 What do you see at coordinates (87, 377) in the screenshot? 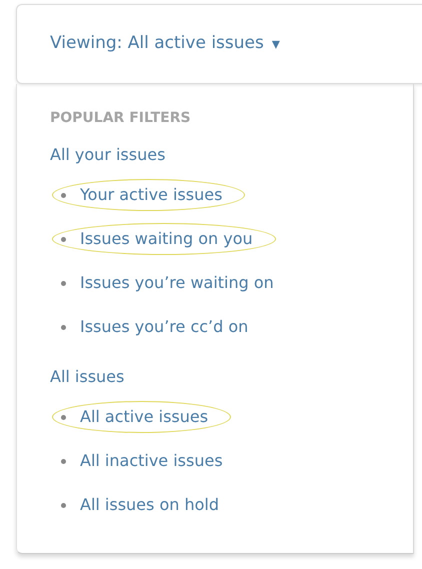
I see `filter-group-link: All issues` at bounding box center [87, 377].